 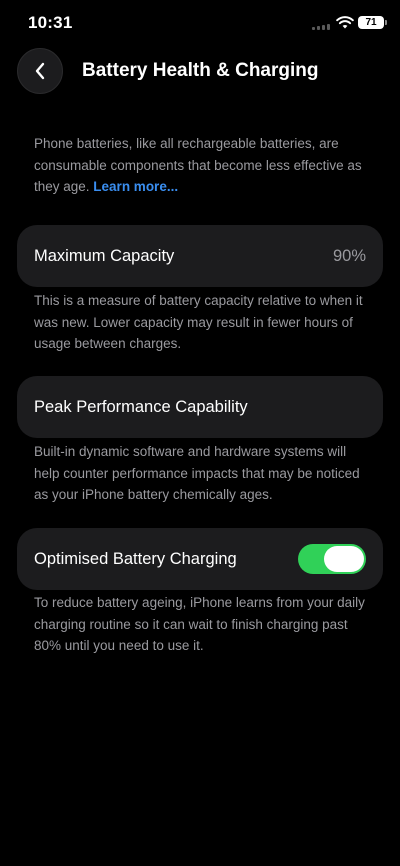 What do you see at coordinates (349, 255) in the screenshot?
I see `maximum-capacity-value: 90%` at bounding box center [349, 255].